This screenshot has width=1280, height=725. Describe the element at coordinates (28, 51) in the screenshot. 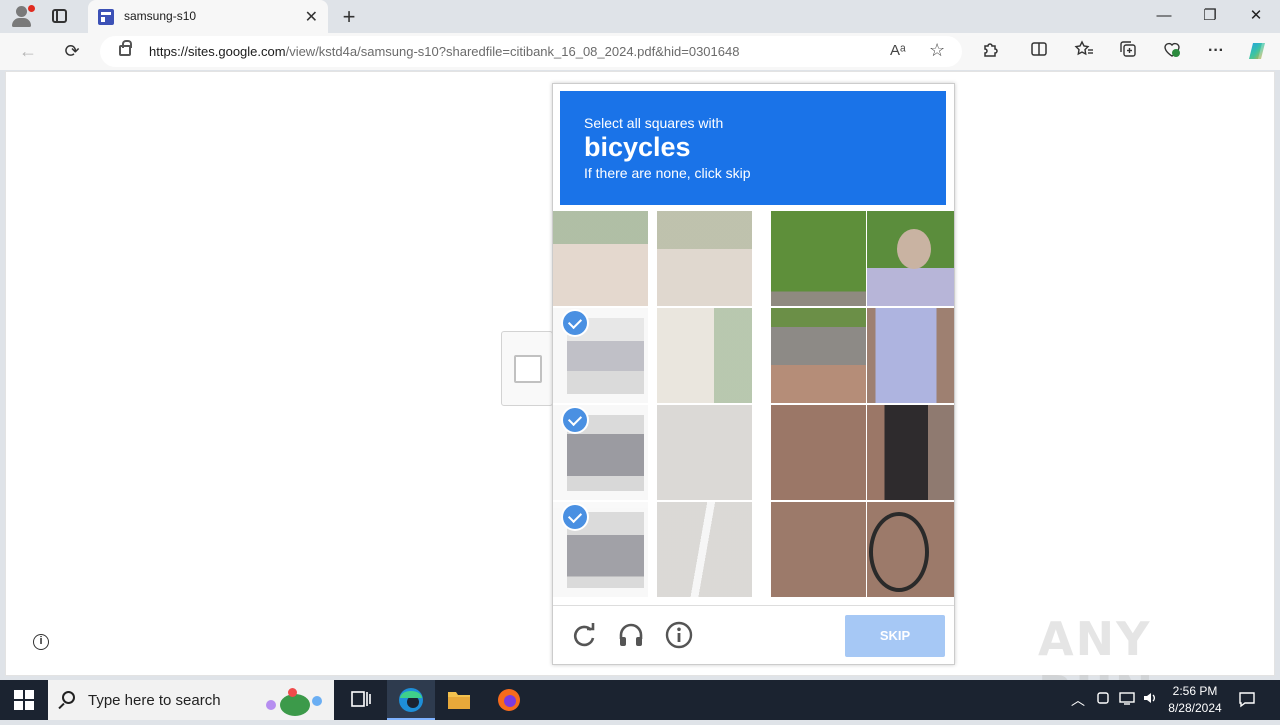

I see `back-button: ←` at that location.